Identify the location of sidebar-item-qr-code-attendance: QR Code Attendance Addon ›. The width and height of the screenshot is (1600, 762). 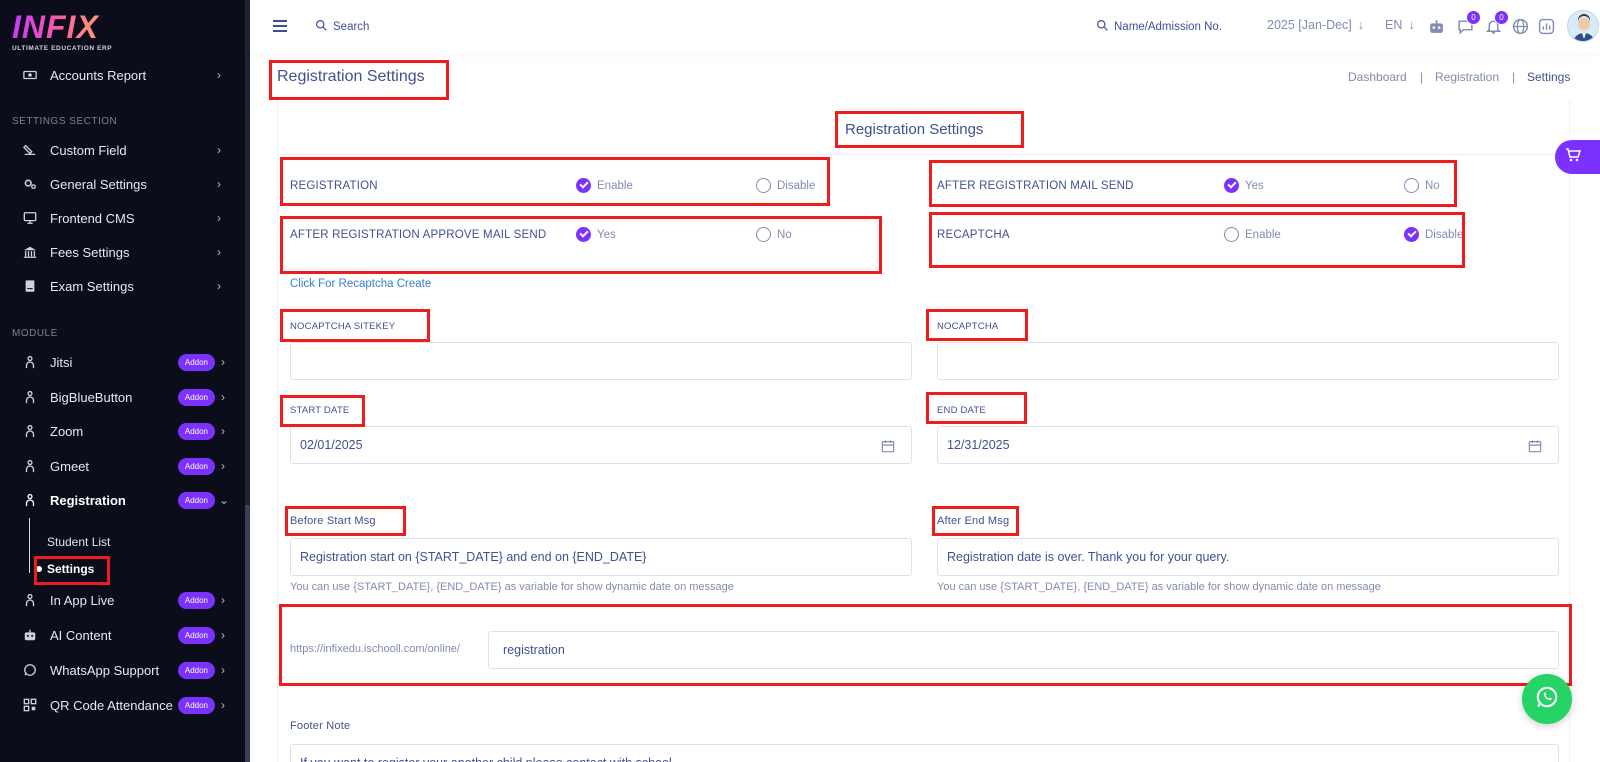
(122, 705).